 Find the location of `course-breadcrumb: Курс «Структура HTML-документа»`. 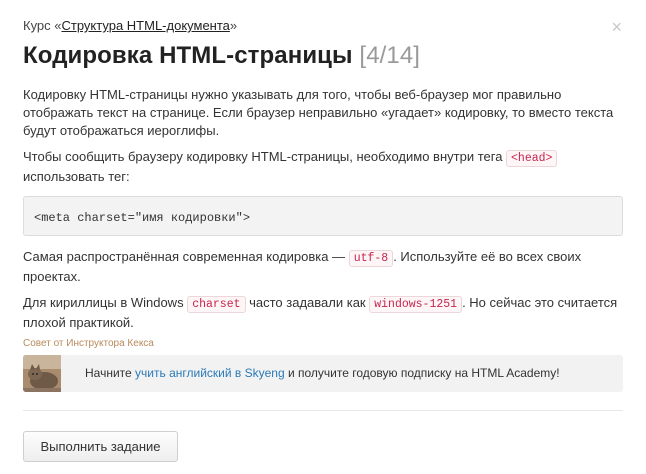

course-breadcrumb: Курс «Структура HTML-документа» is located at coordinates (130, 25).